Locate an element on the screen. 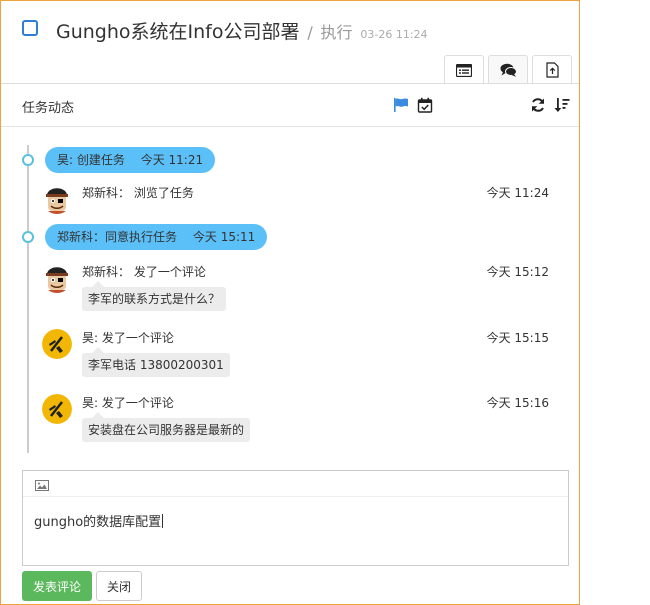  image-icon is located at coordinates (42, 485).